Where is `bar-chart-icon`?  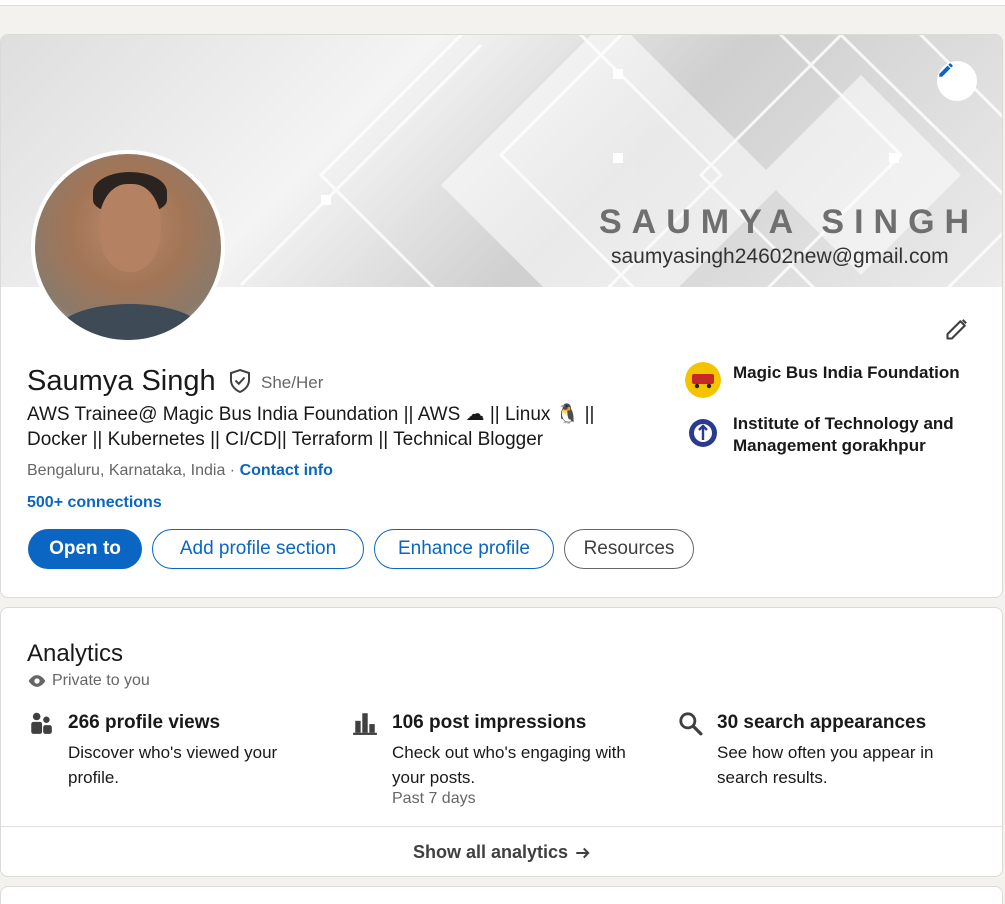
bar-chart-icon is located at coordinates (365, 724).